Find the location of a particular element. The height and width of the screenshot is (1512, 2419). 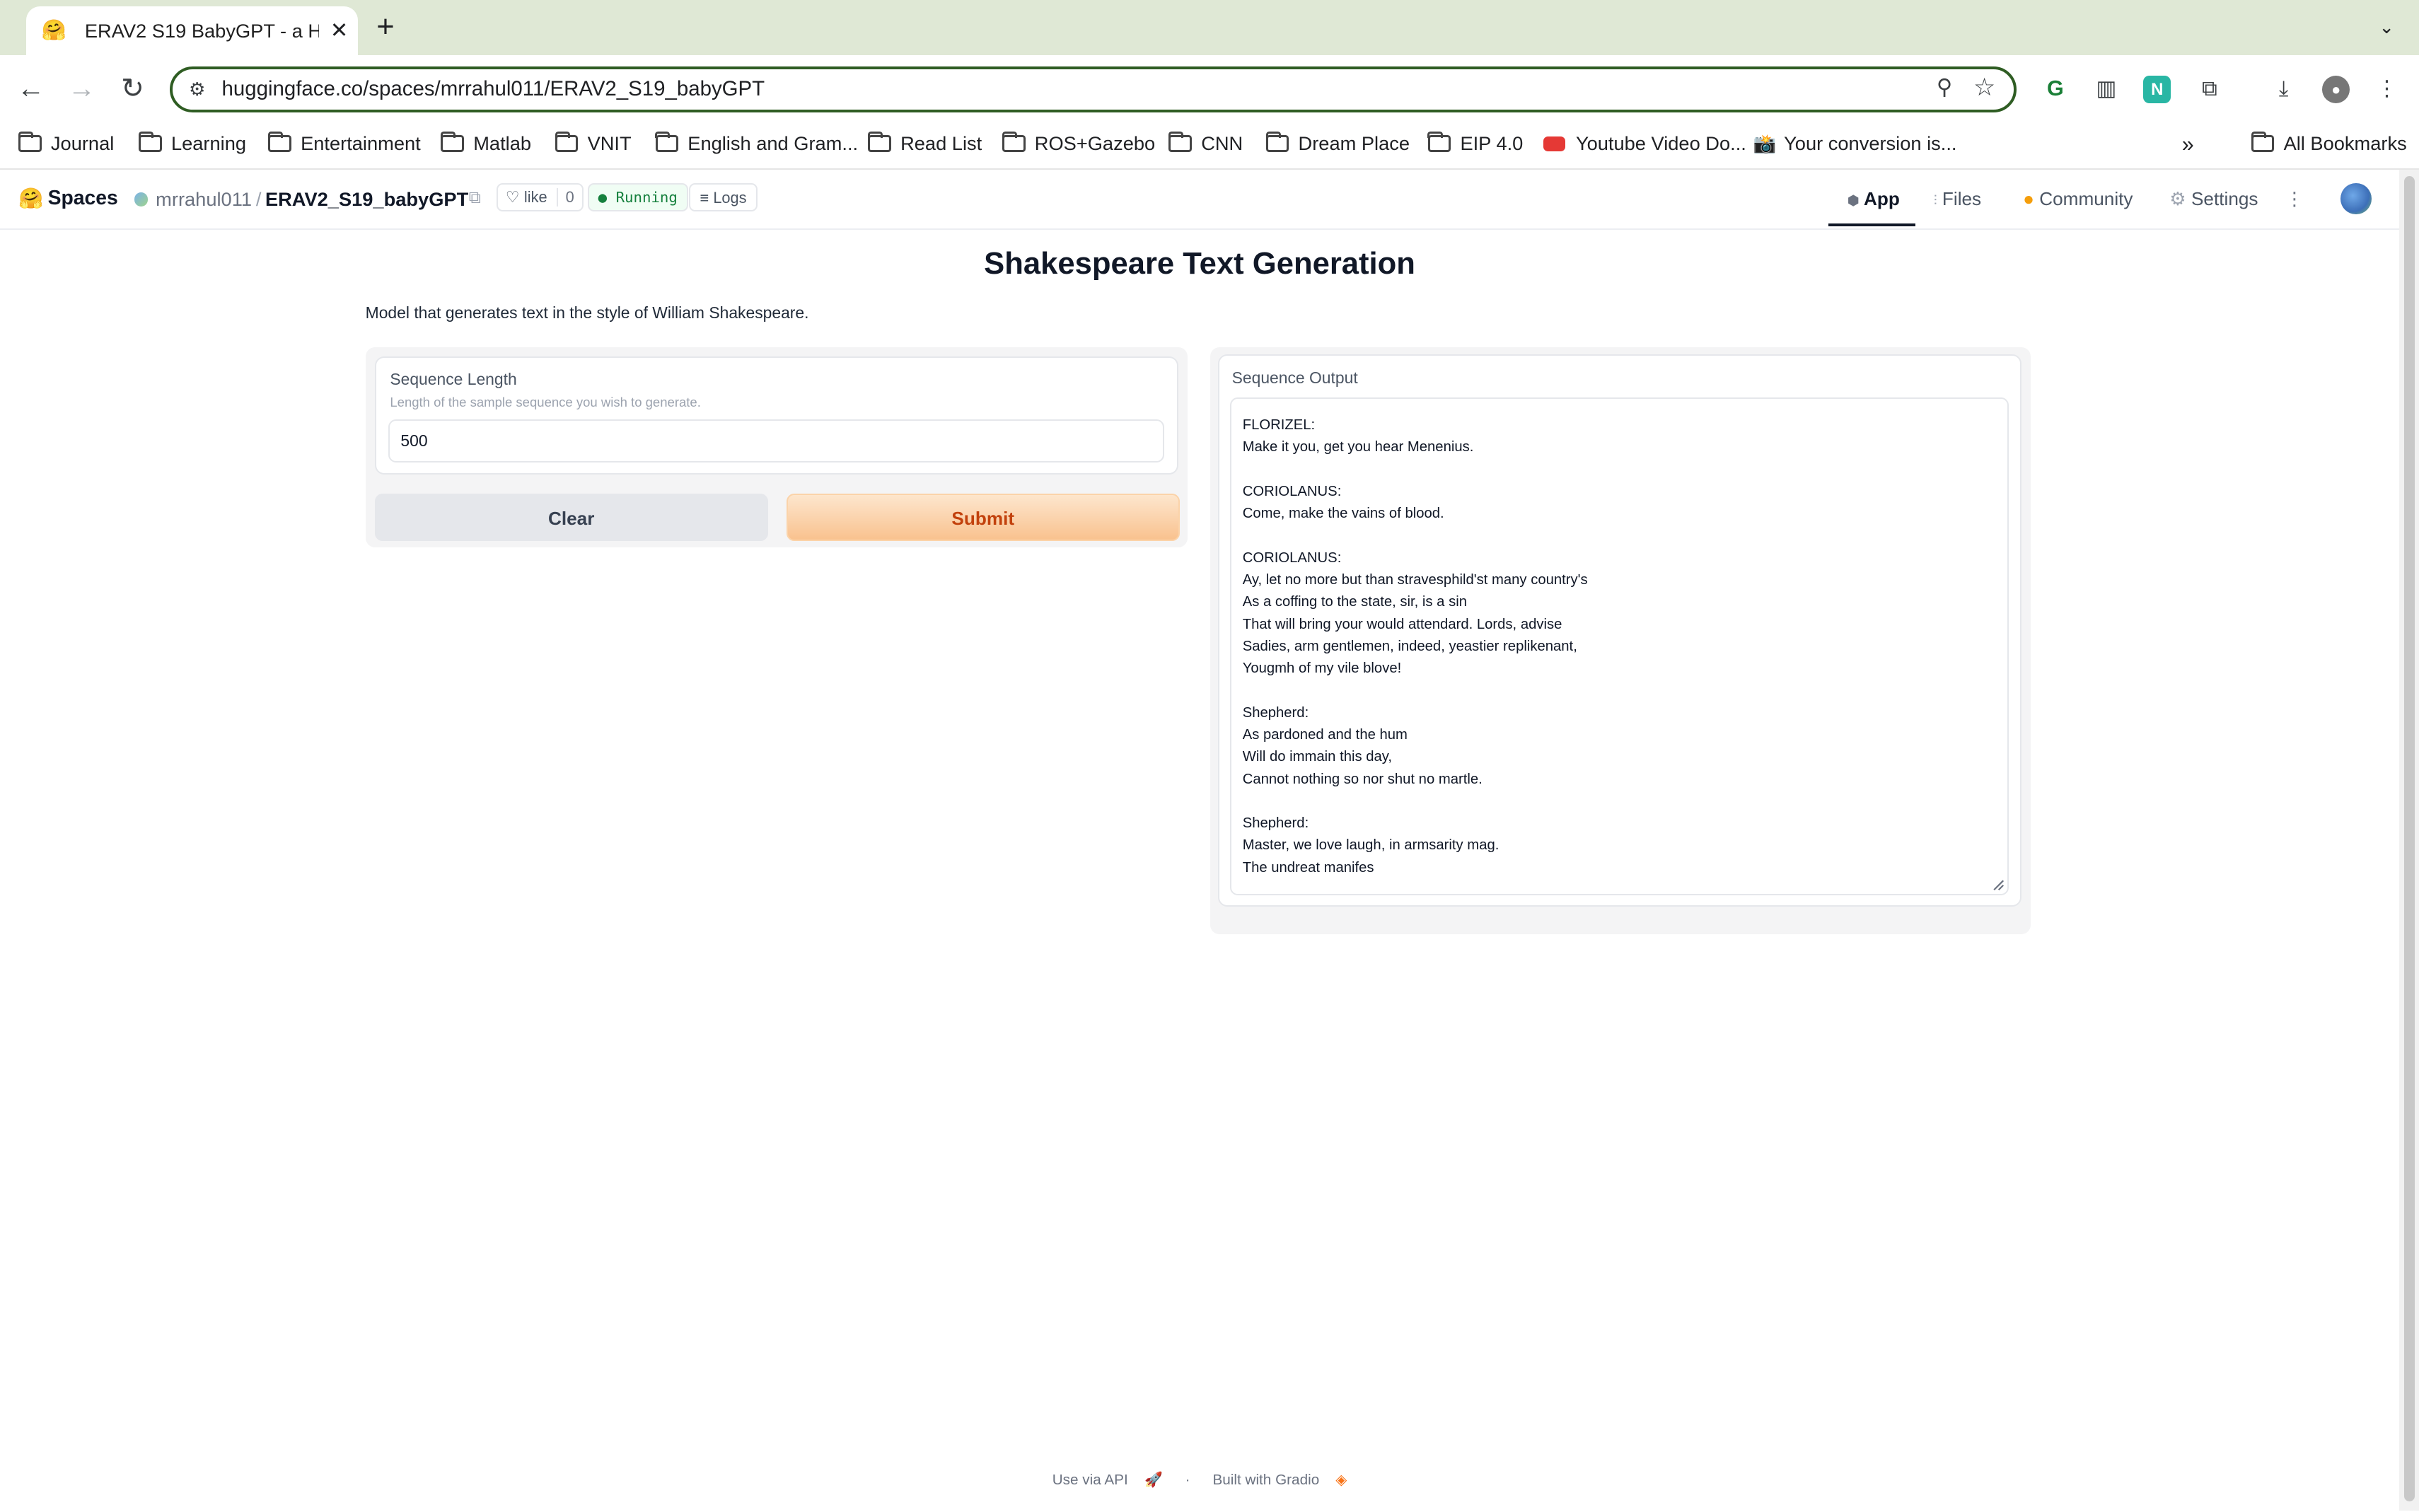

bookmark-dream-place: Dream Place is located at coordinates (1338, 143).